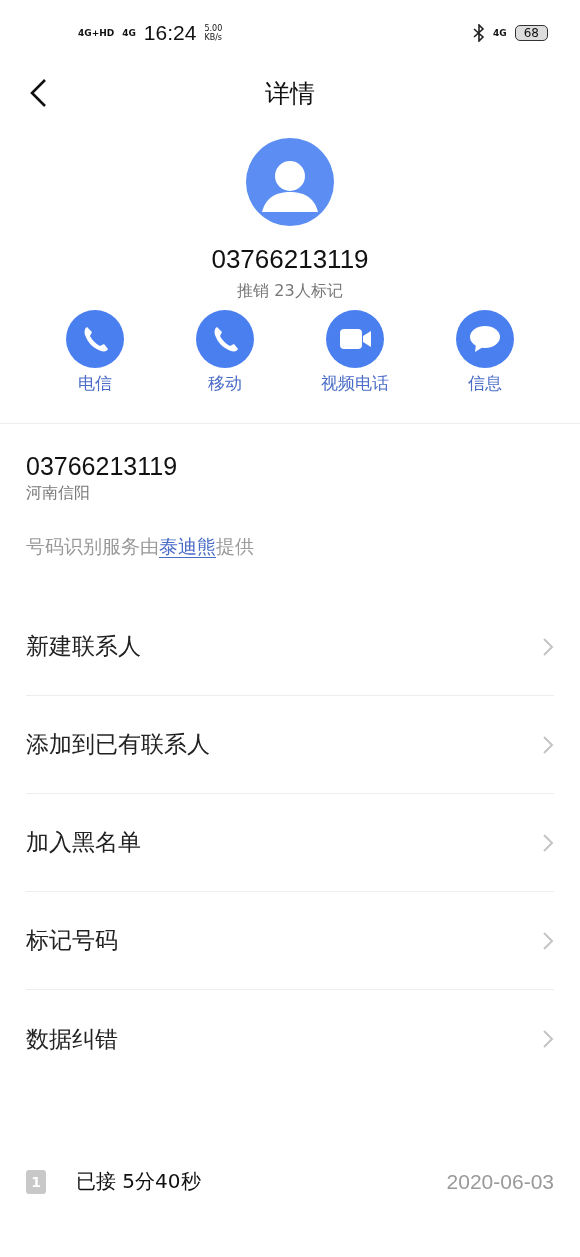 The width and height of the screenshot is (580, 1257). I want to click on action-button: 信息, so click(485, 352).